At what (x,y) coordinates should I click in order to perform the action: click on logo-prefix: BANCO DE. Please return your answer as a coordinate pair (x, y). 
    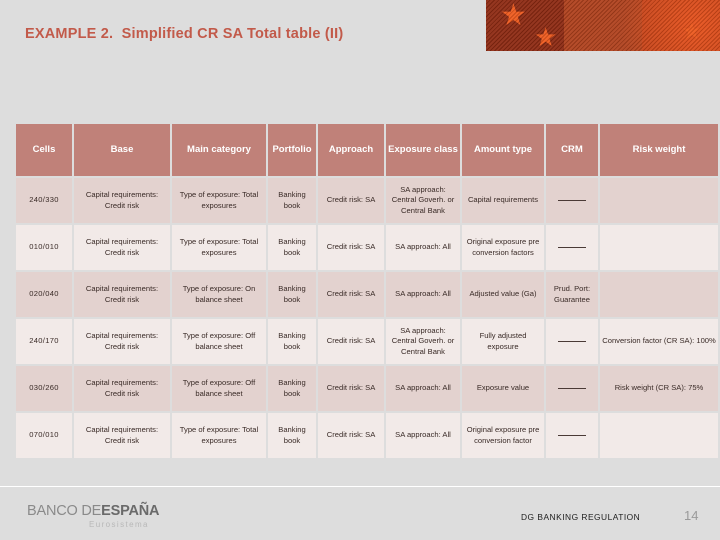
    Looking at the image, I should click on (64, 511).